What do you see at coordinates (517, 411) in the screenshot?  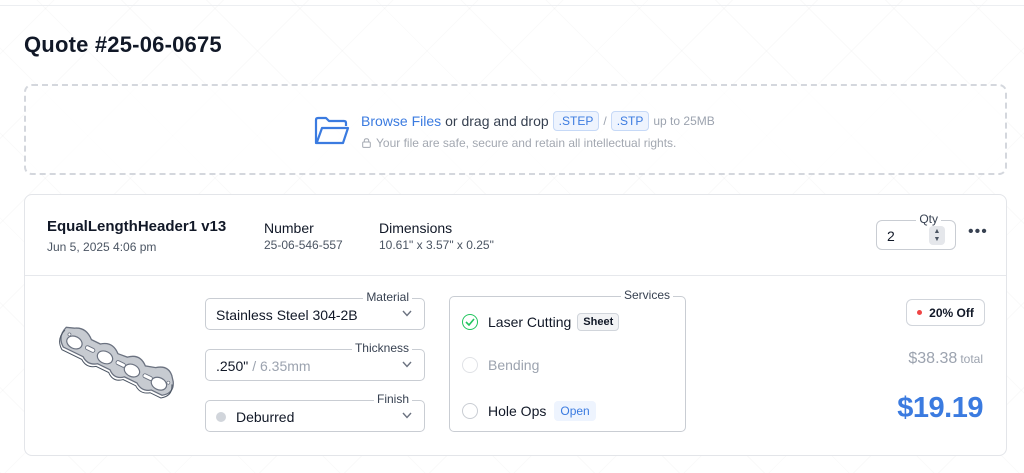 I see `service-label: Hole Ops` at bounding box center [517, 411].